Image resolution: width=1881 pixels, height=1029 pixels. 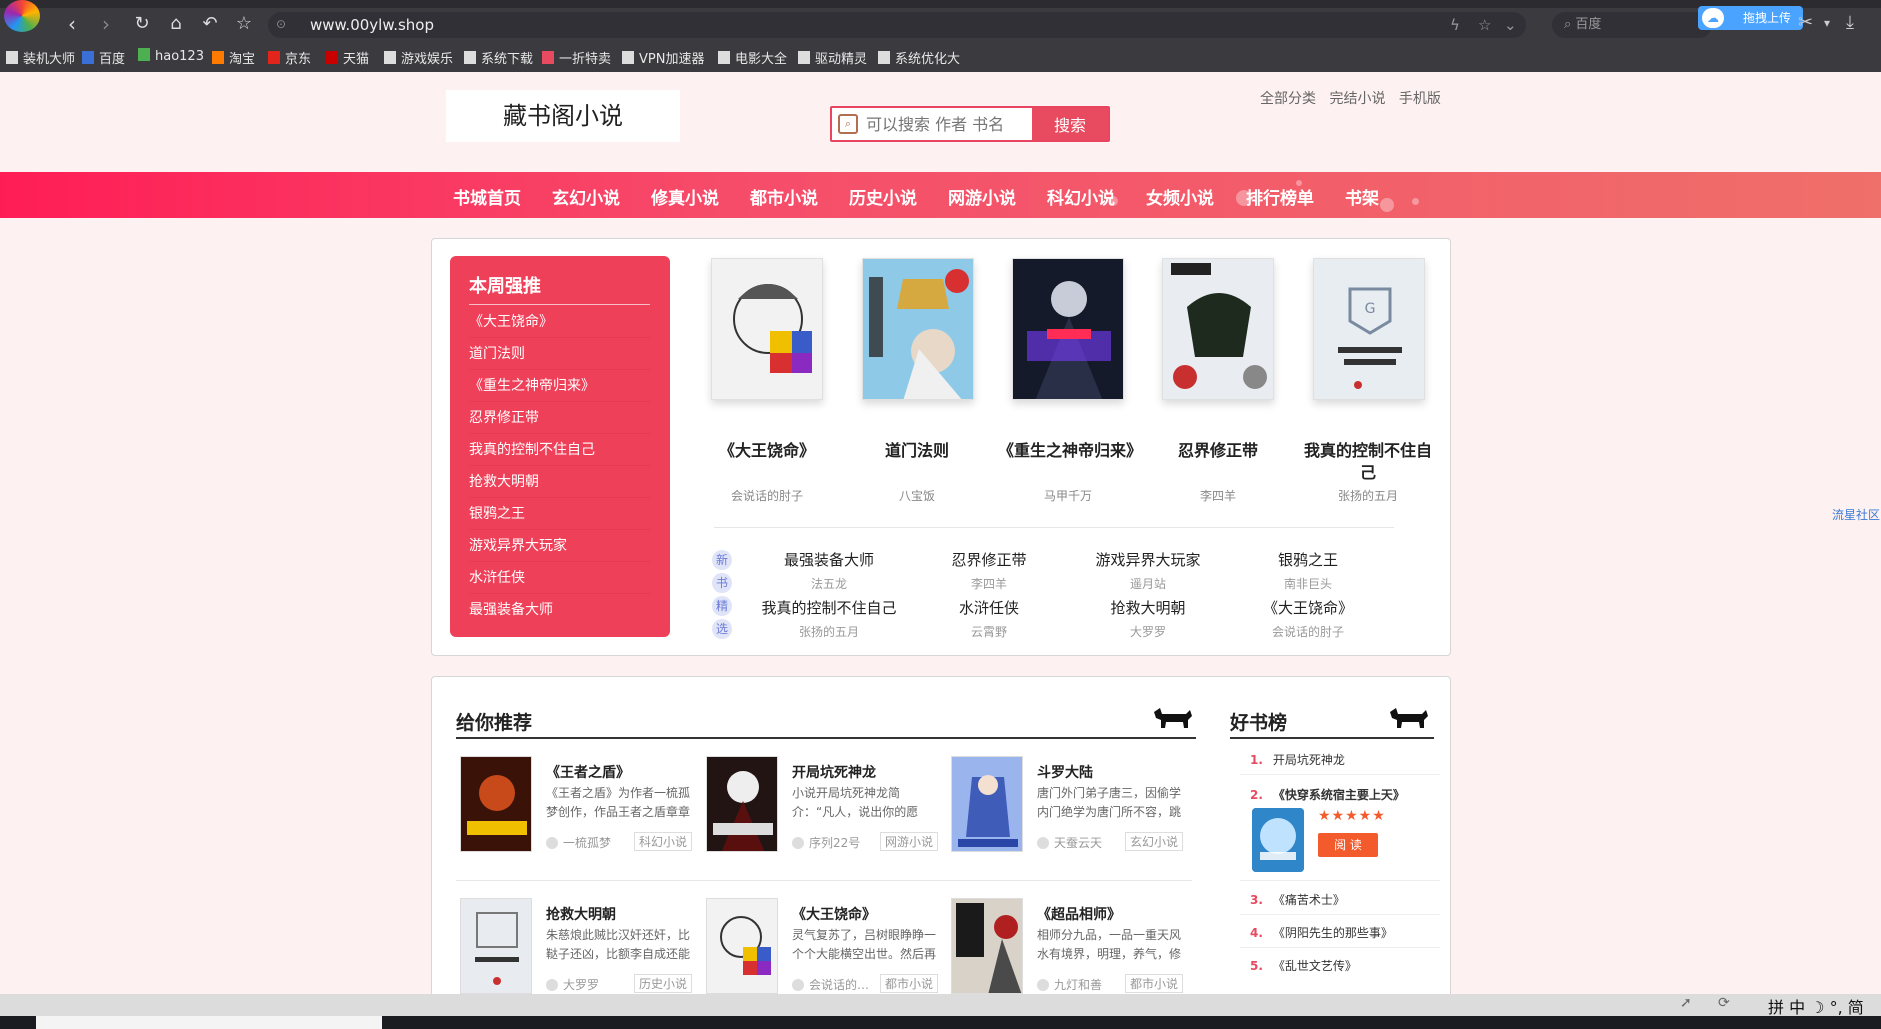 I want to click on recommend-card: 开局坑死神龙 小说开局坑死神龙简介：“凡人，说出你的愿 序列22号 网游小说, so click(x=826, y=812).